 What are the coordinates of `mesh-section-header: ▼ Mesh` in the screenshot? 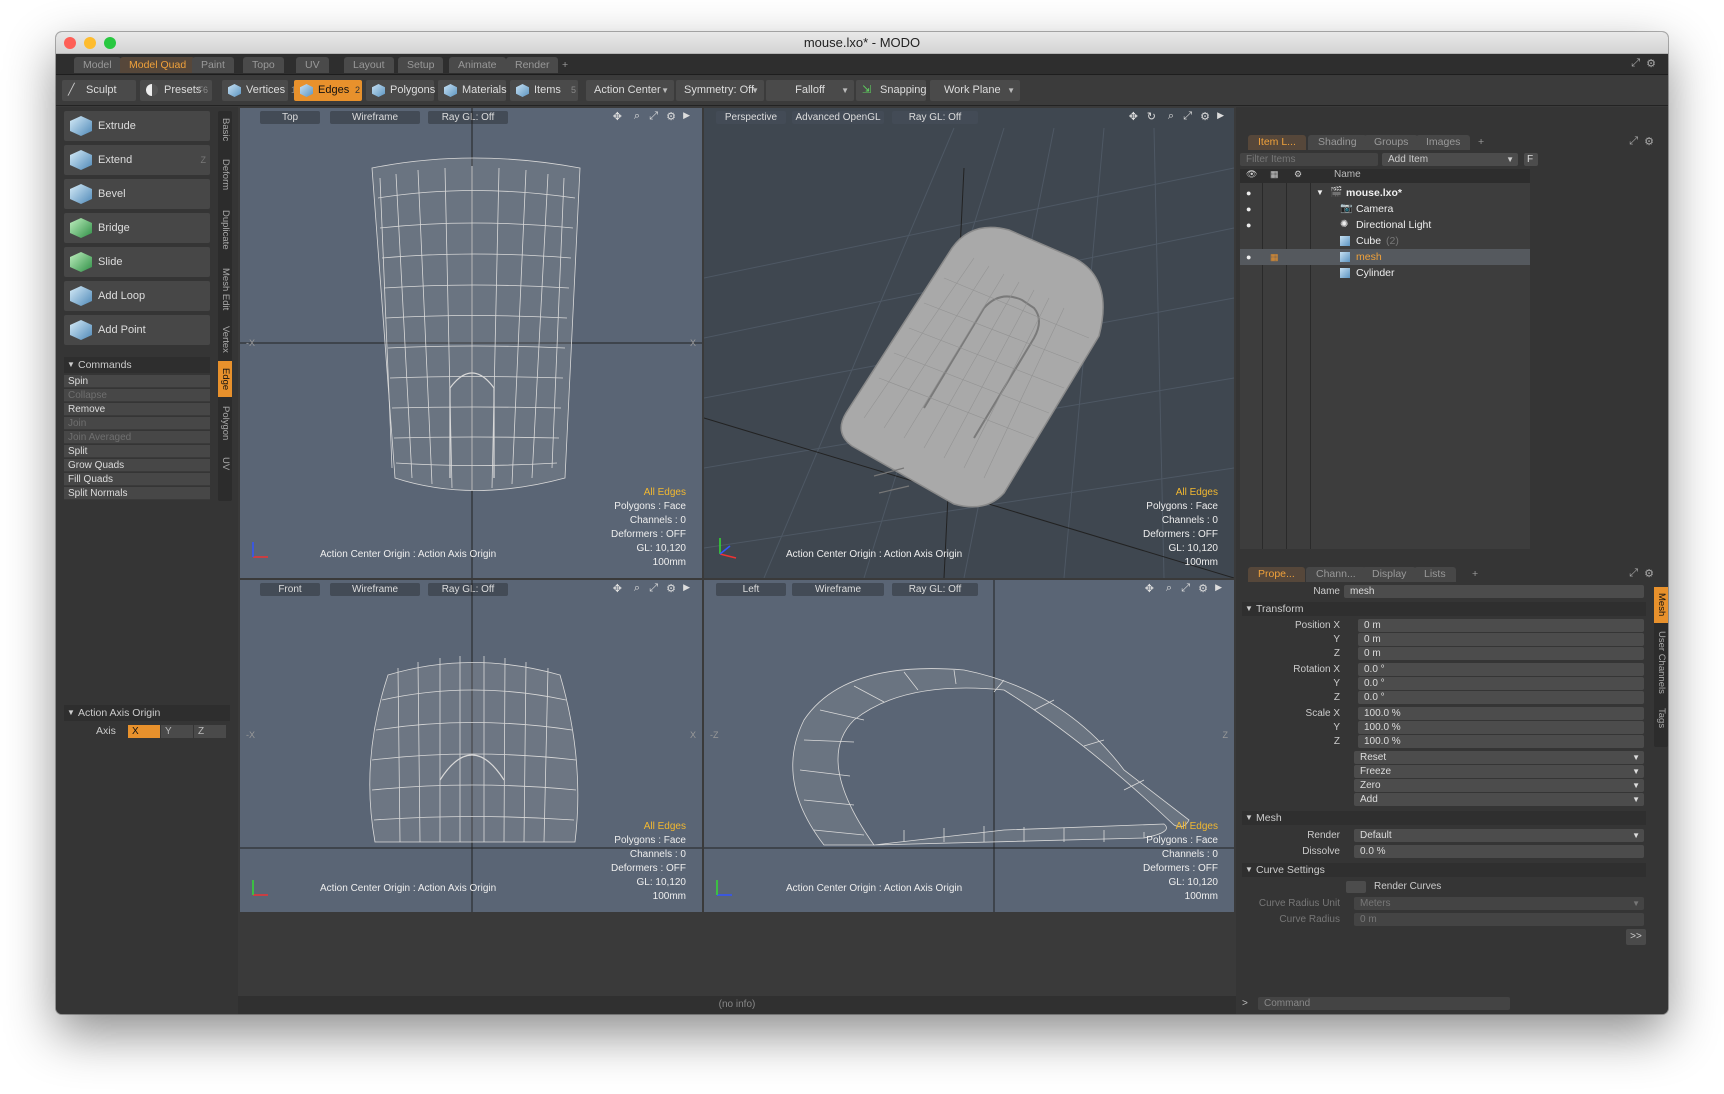 It's located at (1444, 818).